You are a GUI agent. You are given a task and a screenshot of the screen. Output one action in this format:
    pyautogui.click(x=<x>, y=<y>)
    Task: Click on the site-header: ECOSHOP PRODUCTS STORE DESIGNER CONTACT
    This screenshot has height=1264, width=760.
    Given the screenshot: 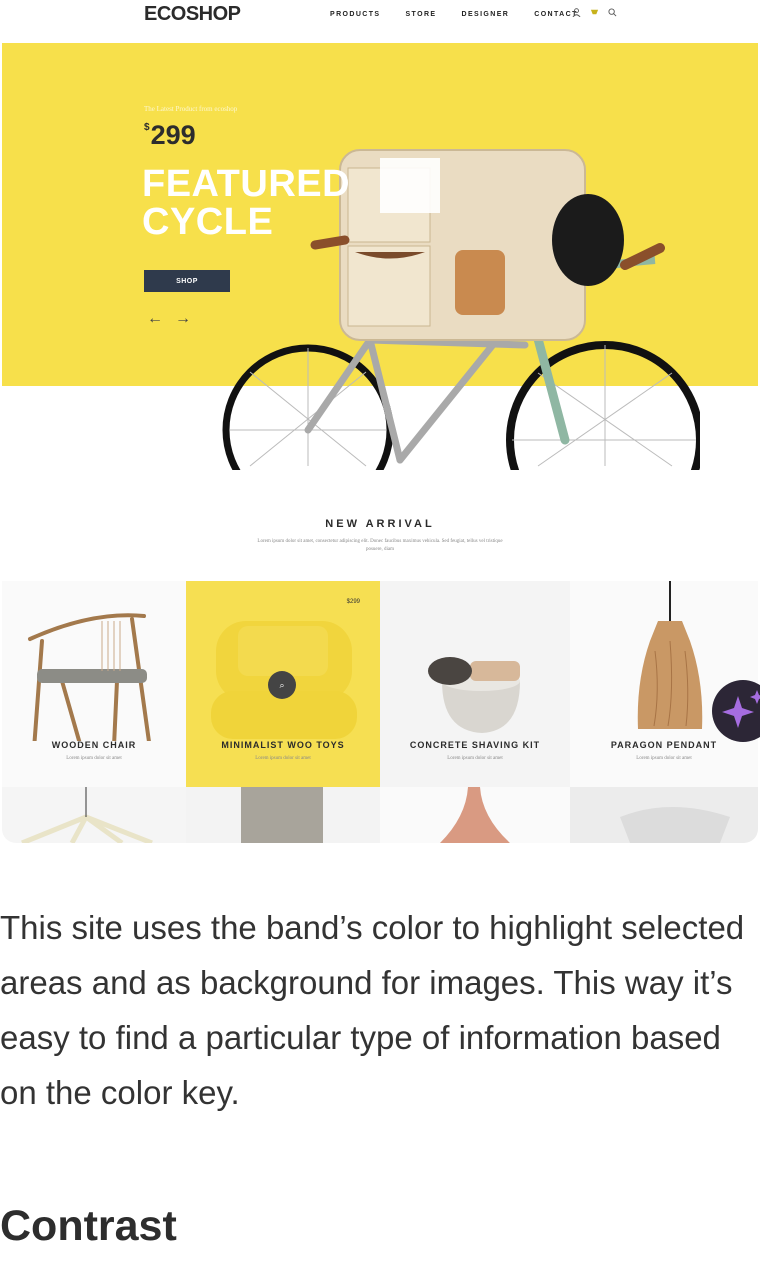 What is the action you would take?
    pyautogui.click(x=380, y=16)
    